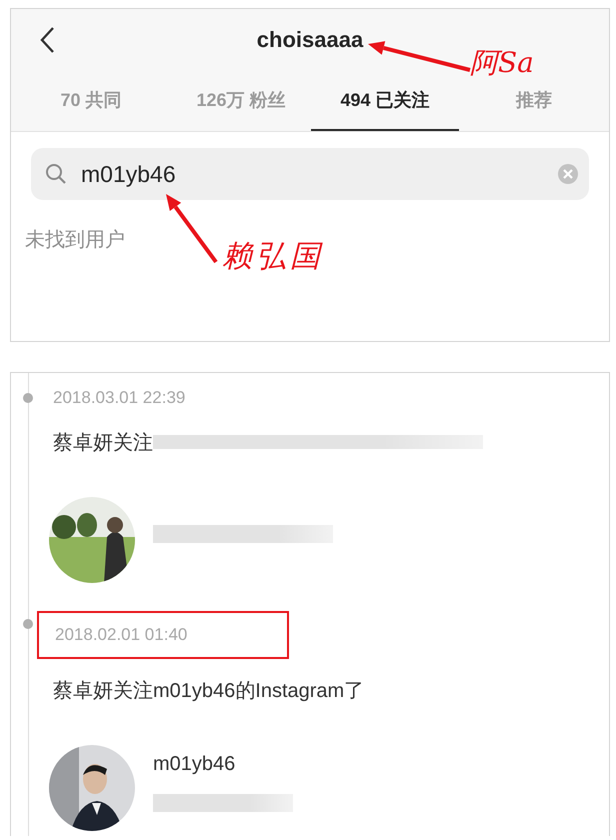 The image size is (616, 840). Describe the element at coordinates (119, 398) in the screenshot. I see `timestamp: 2018.03.01 22:39` at that location.